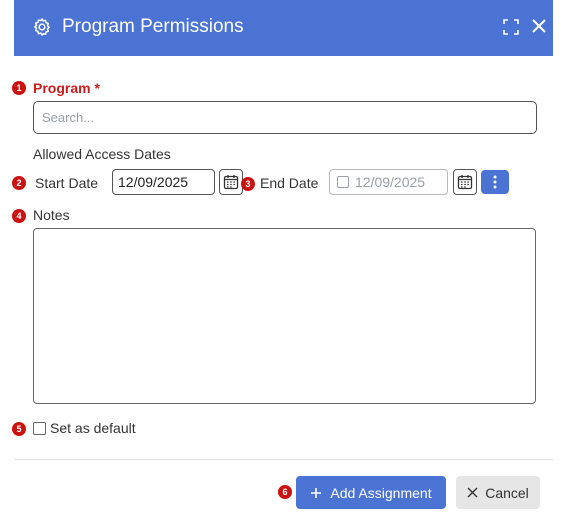  Describe the element at coordinates (66, 88) in the screenshot. I see `program-label: Program *` at that location.